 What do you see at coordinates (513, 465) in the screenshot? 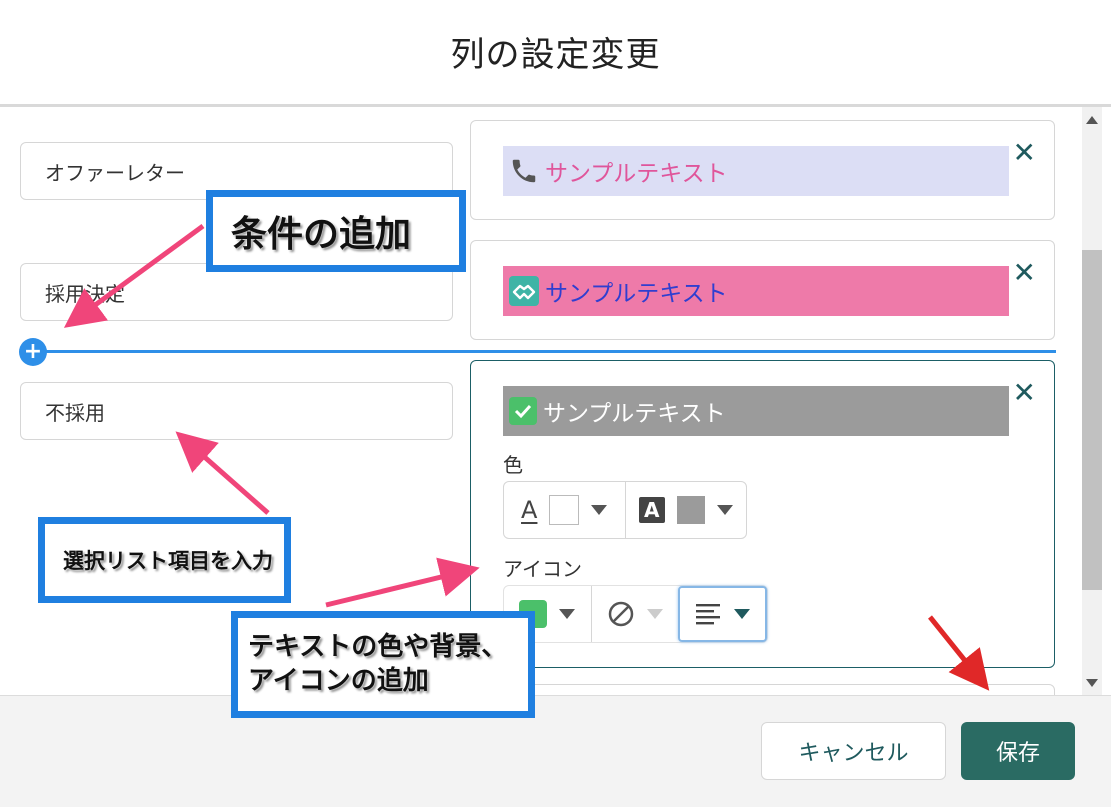
I see `color-label: 色` at bounding box center [513, 465].